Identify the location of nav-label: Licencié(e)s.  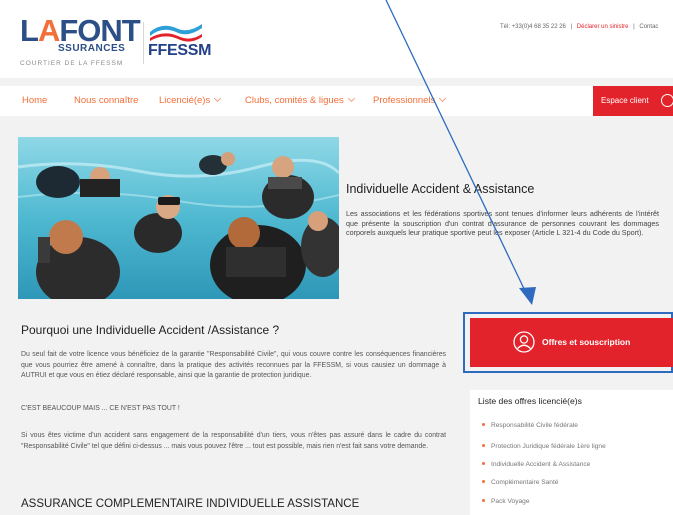
(185, 100).